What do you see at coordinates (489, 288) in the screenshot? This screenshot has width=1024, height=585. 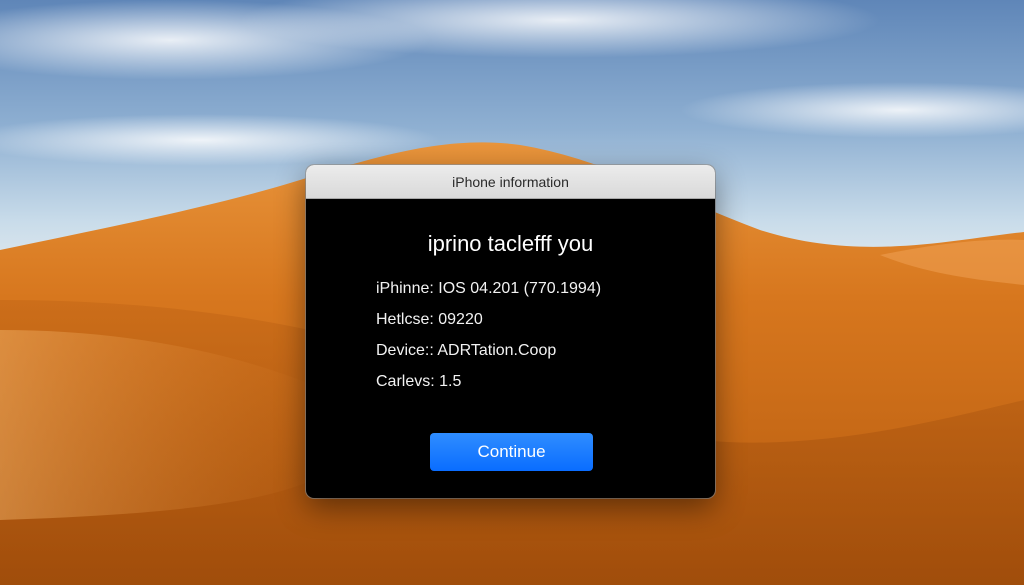 I see `info-row-iphone: iPhinne: IOS 04.201 (770.1994)` at bounding box center [489, 288].